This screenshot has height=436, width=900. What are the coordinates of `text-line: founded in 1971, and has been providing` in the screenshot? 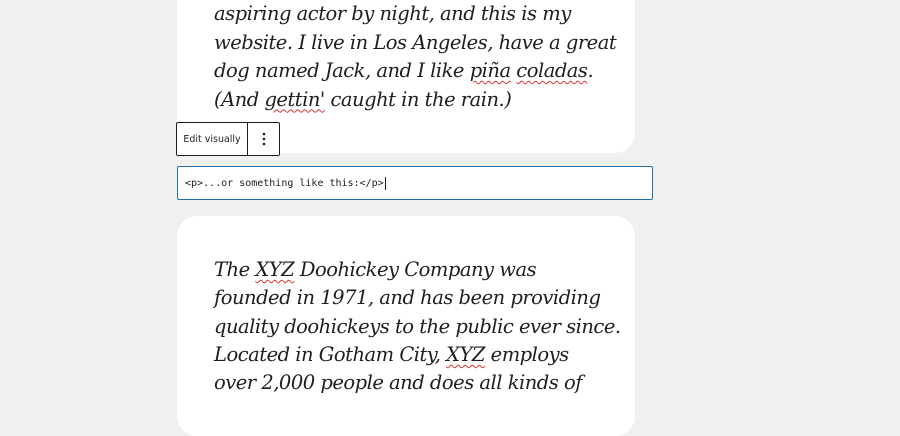 It's located at (419, 298).